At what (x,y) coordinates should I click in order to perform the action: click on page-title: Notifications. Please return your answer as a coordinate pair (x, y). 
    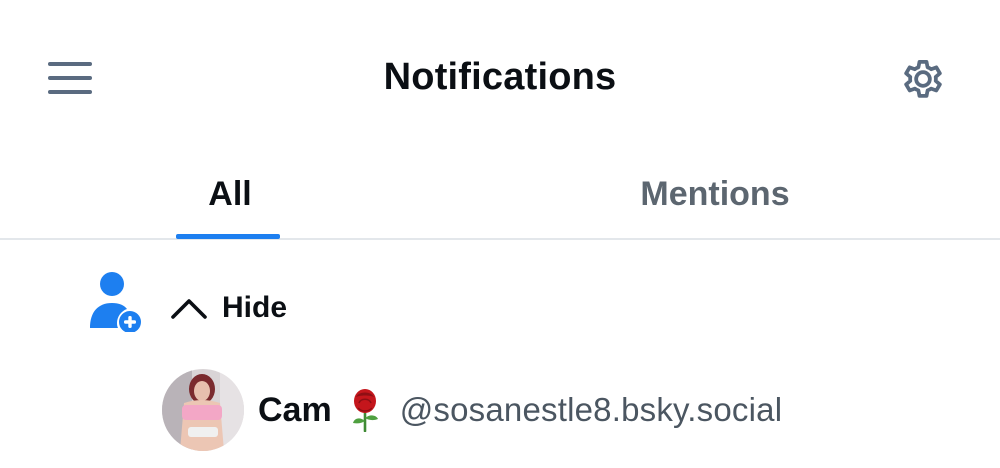
    Looking at the image, I should click on (500, 77).